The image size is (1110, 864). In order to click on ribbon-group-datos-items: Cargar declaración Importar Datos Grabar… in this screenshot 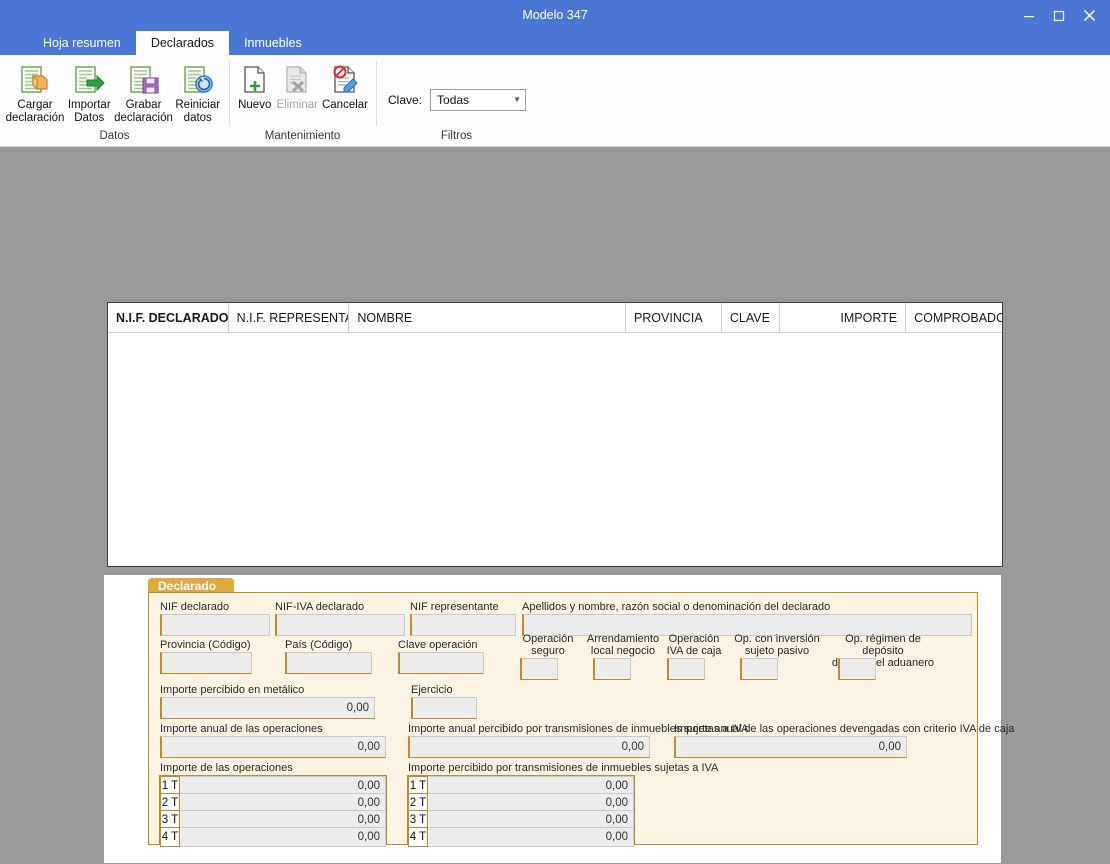, I will do `click(114, 92)`.